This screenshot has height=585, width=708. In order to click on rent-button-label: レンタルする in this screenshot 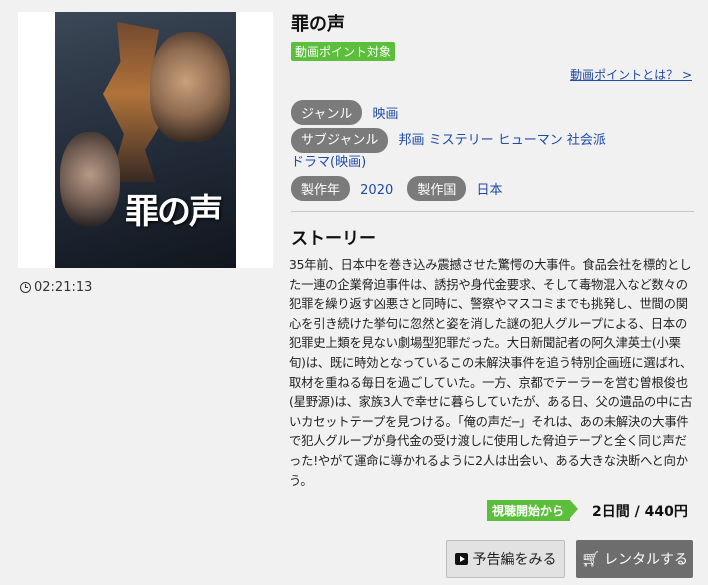, I will do `click(646, 560)`.